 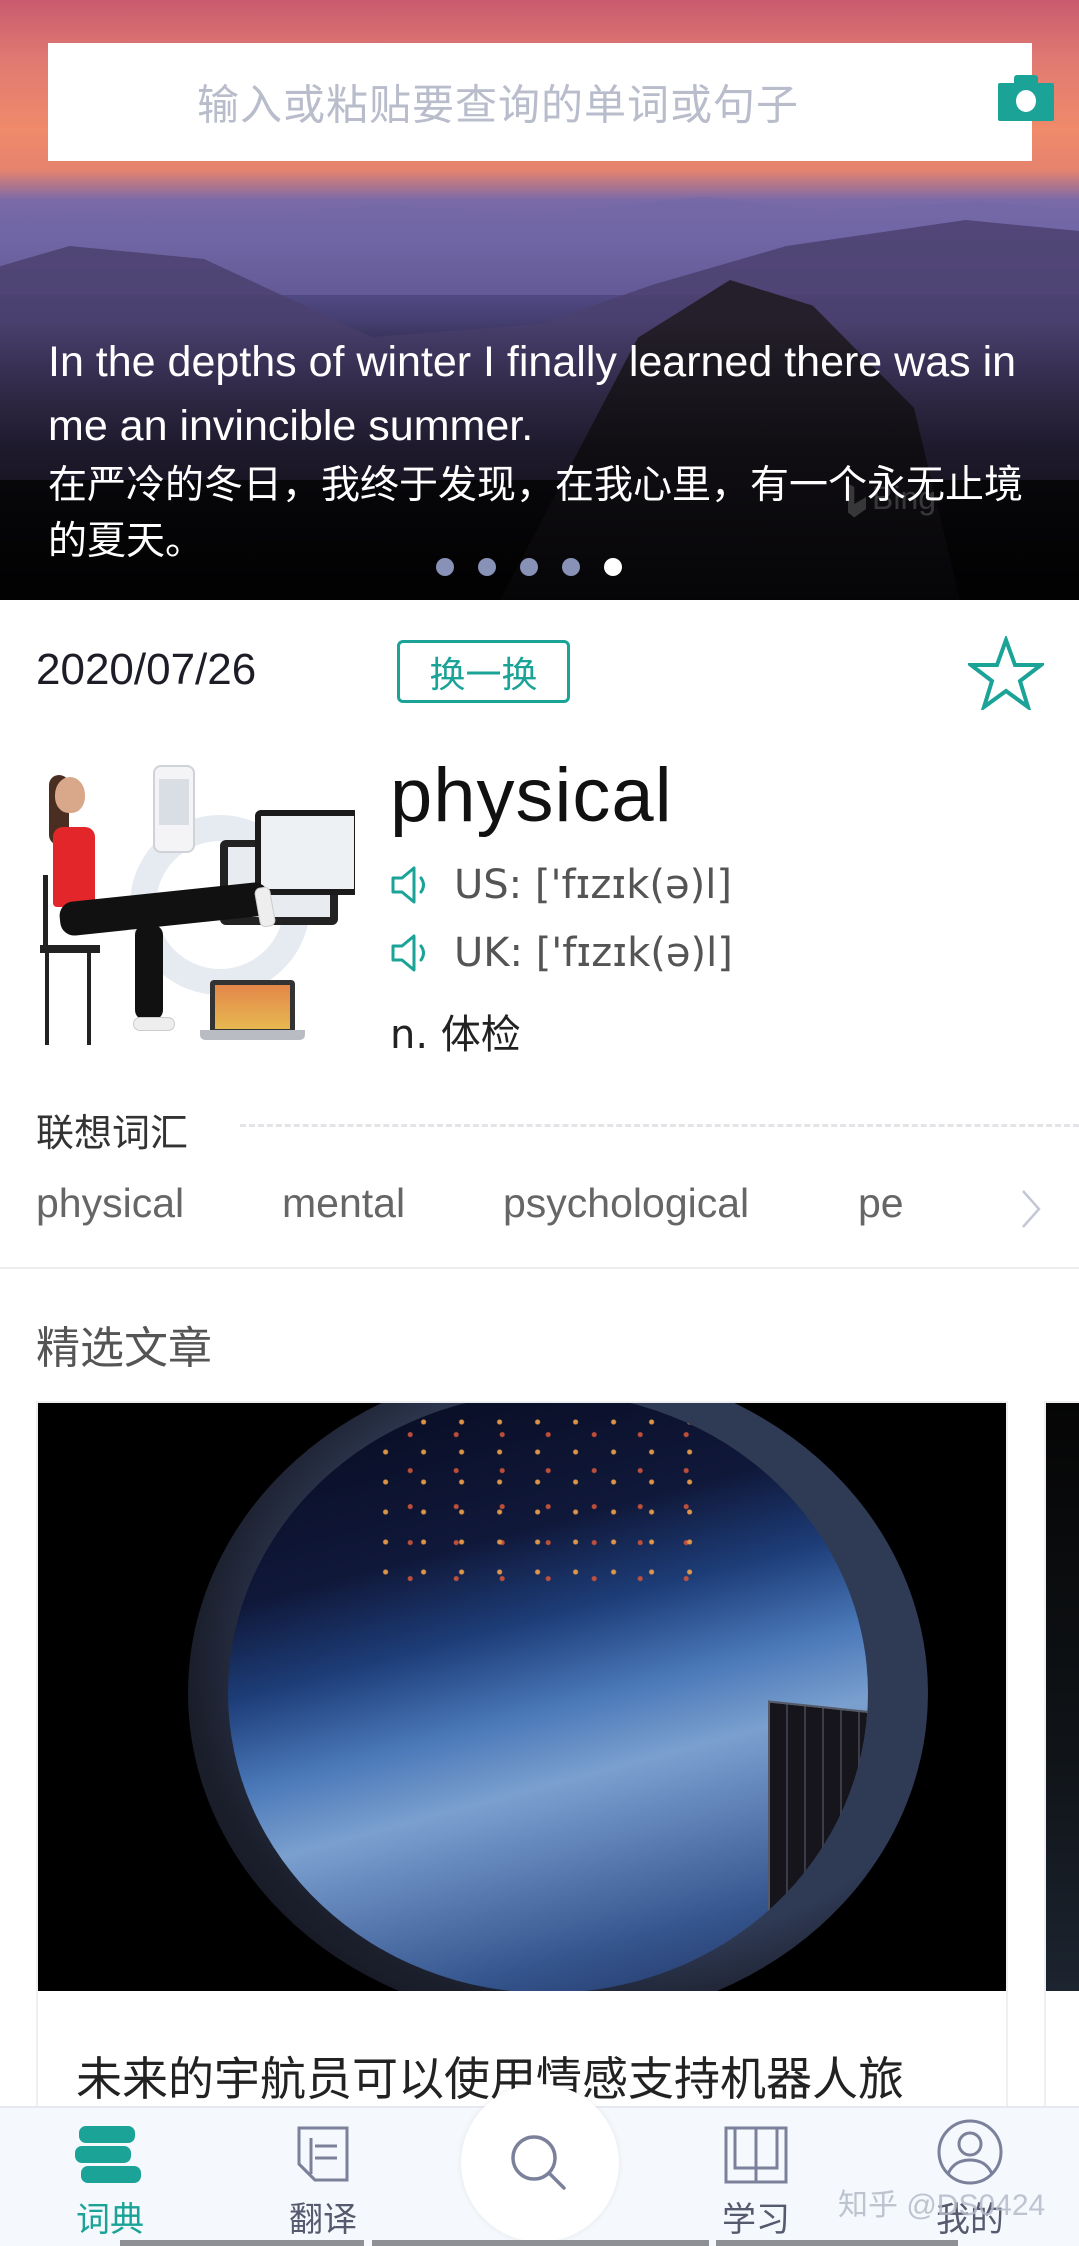 I want to click on bing-logo: Bing, so click(x=892, y=499).